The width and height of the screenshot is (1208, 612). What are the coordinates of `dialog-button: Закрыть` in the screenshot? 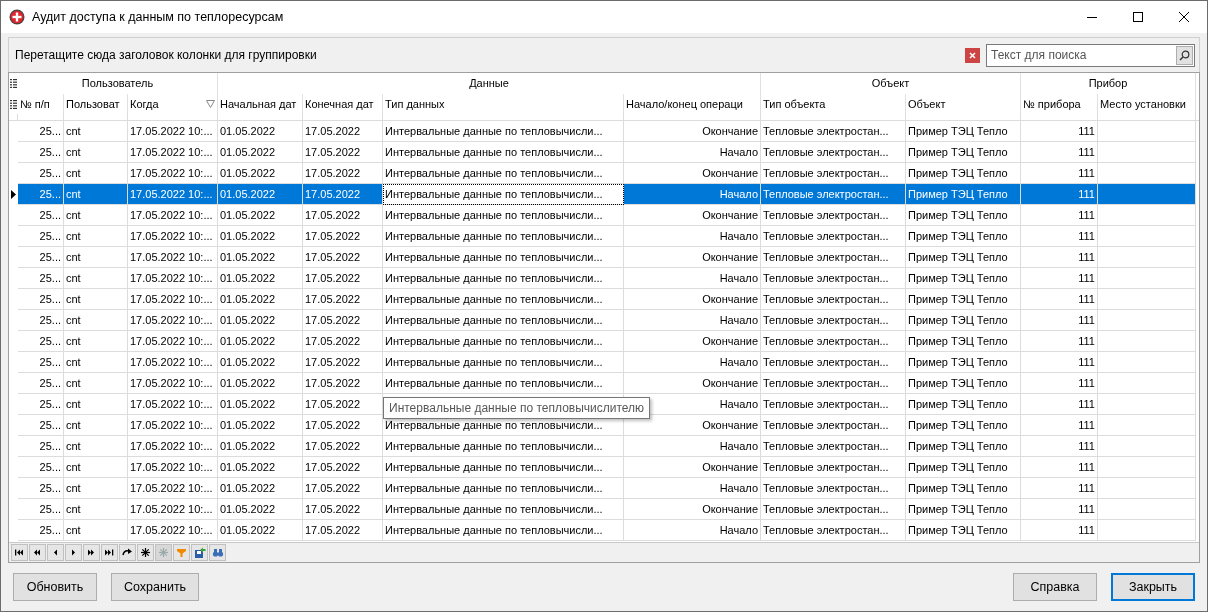 It's located at (1153, 587).